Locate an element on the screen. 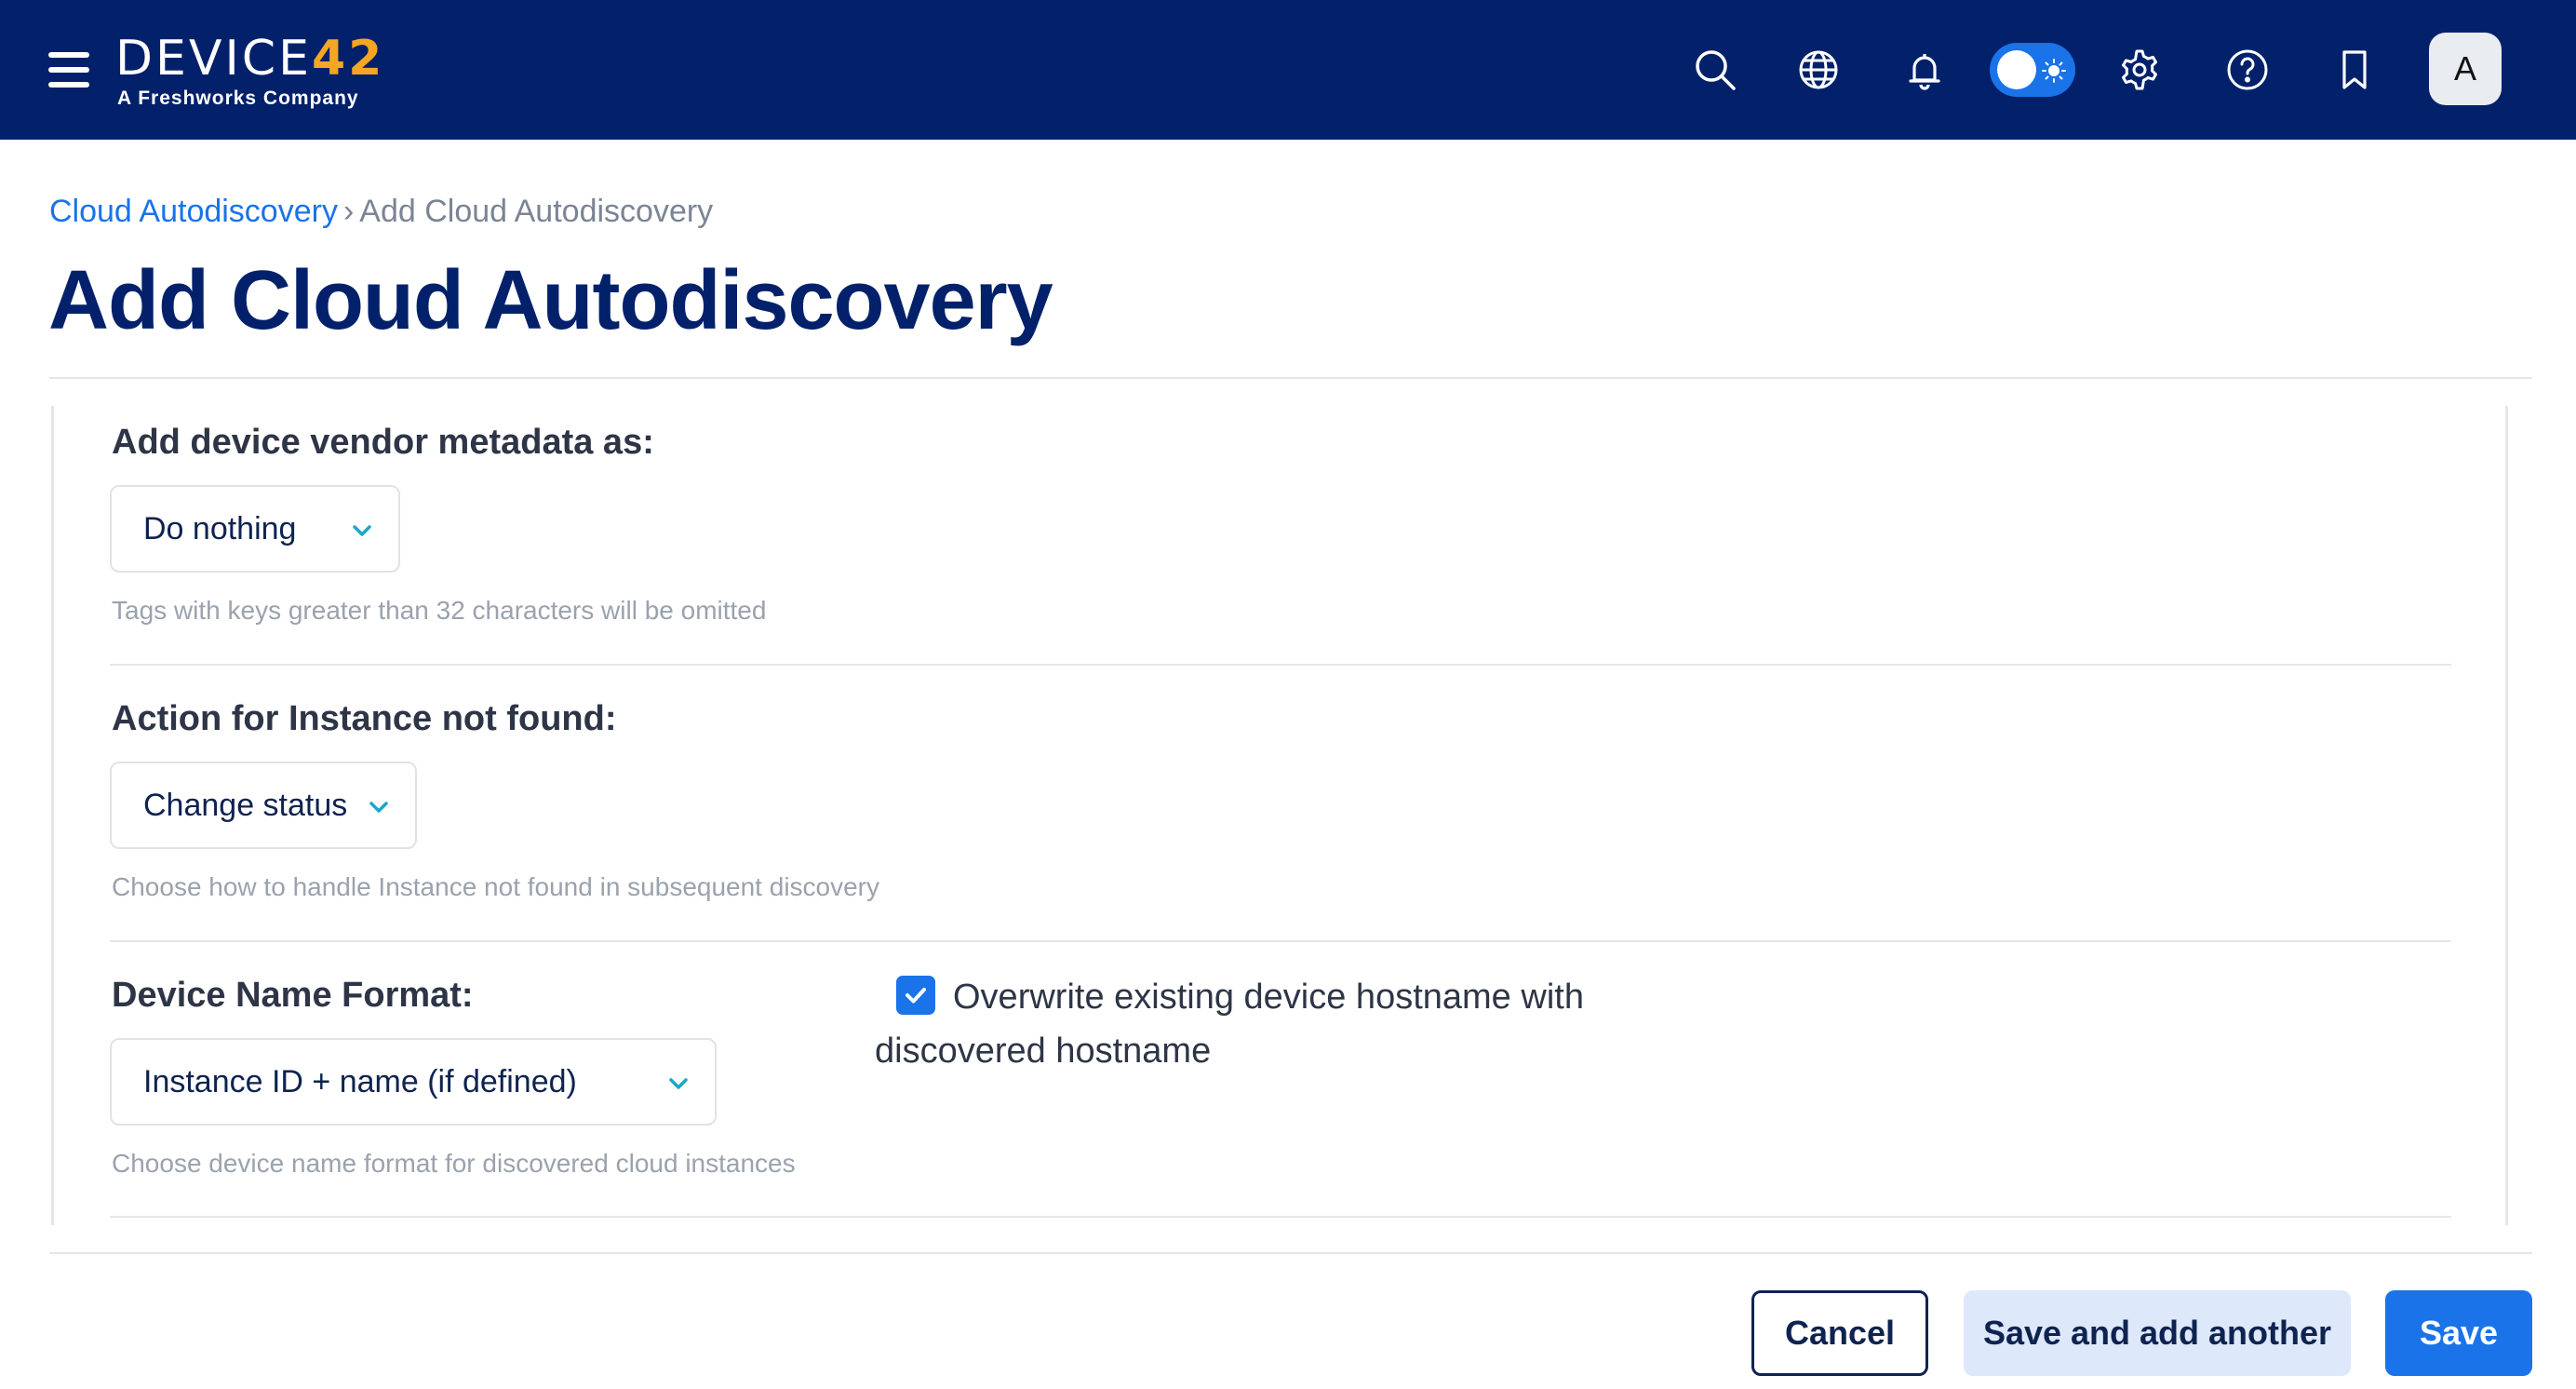 Image resolution: width=2576 pixels, height=1389 pixels. help-icon is located at coordinates (2247, 70).